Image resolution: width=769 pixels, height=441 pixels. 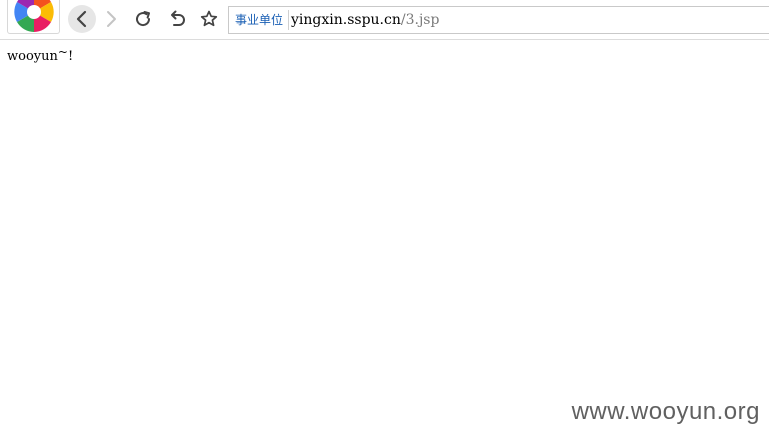 I want to click on address-separator, so click(x=288, y=20).